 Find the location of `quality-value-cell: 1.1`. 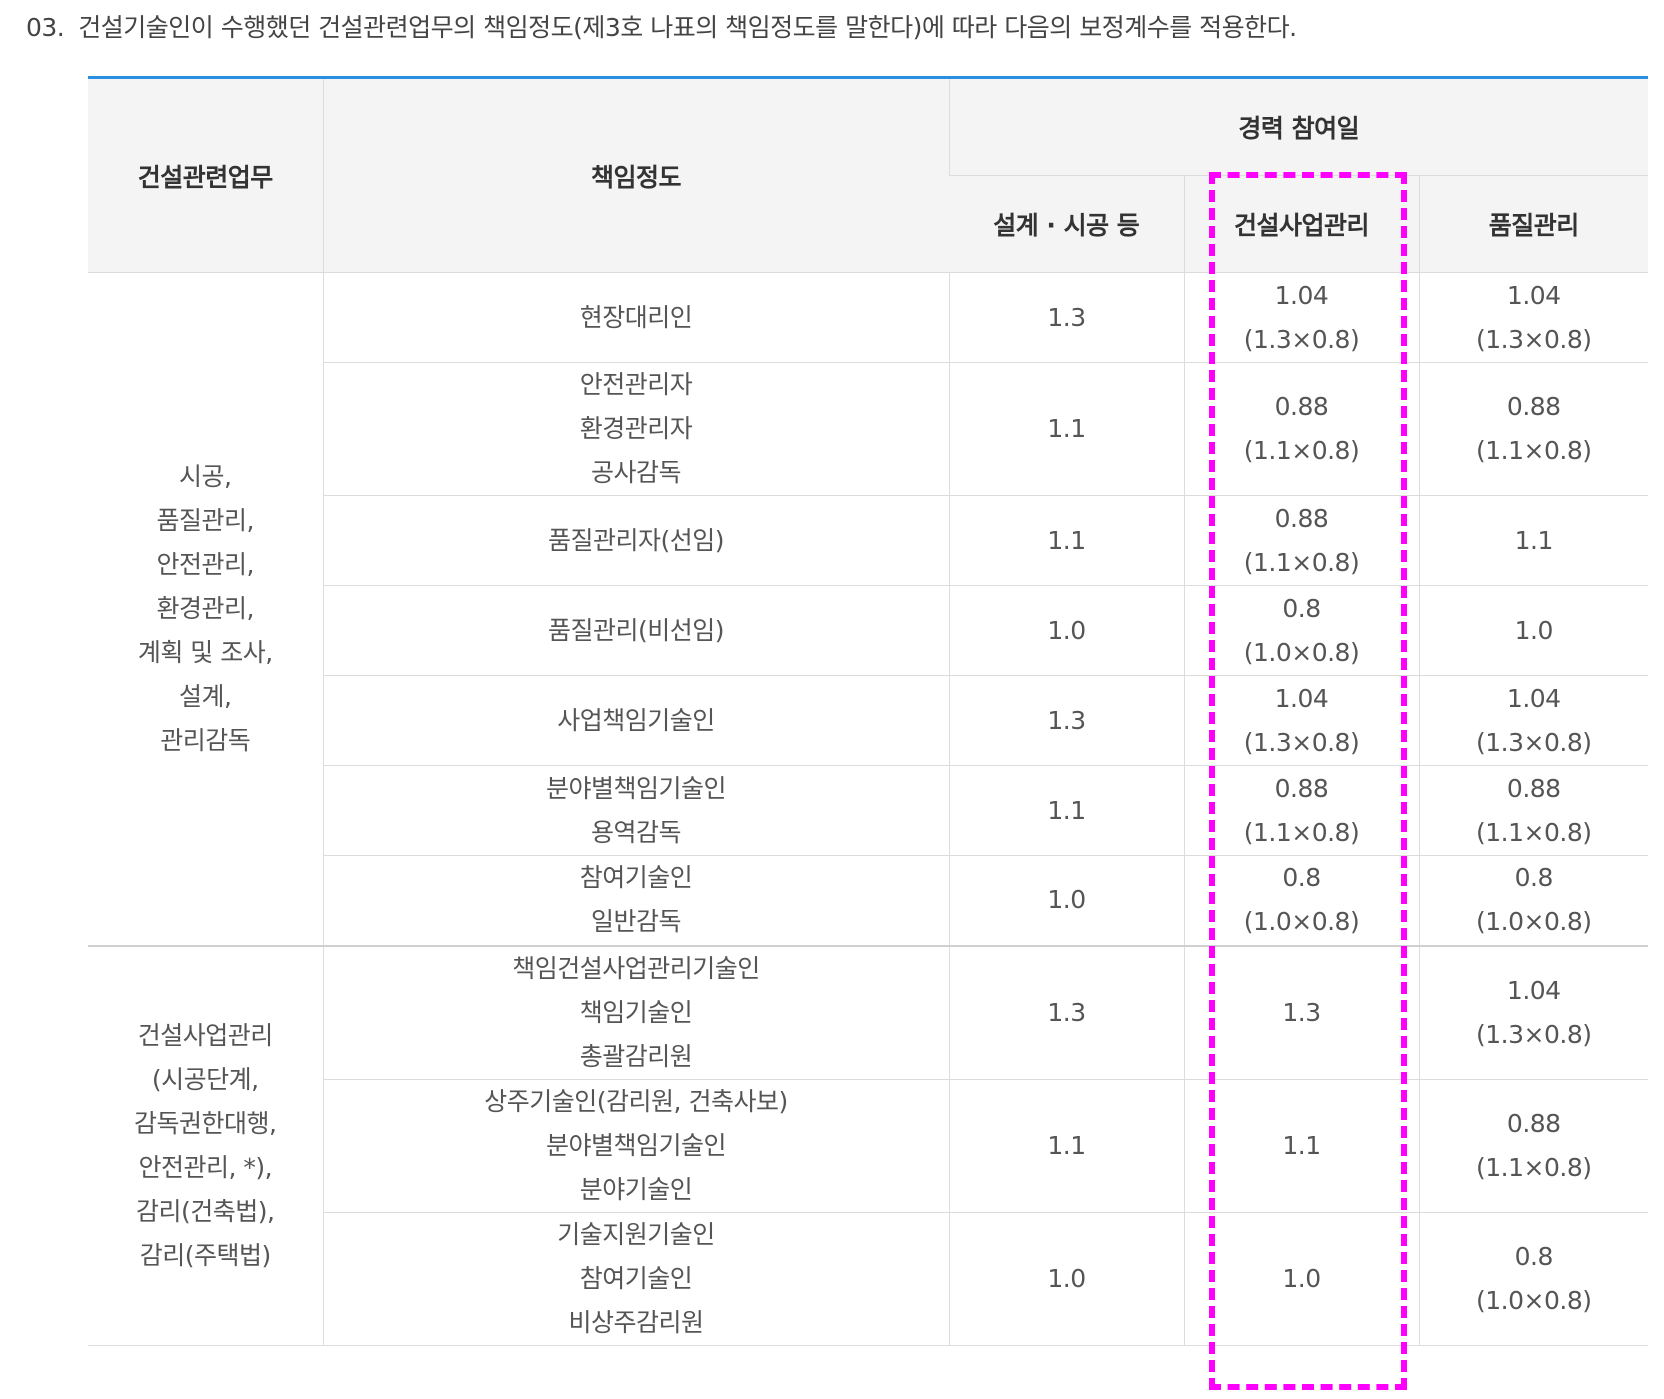

quality-value-cell: 1.1 is located at coordinates (1533, 540).